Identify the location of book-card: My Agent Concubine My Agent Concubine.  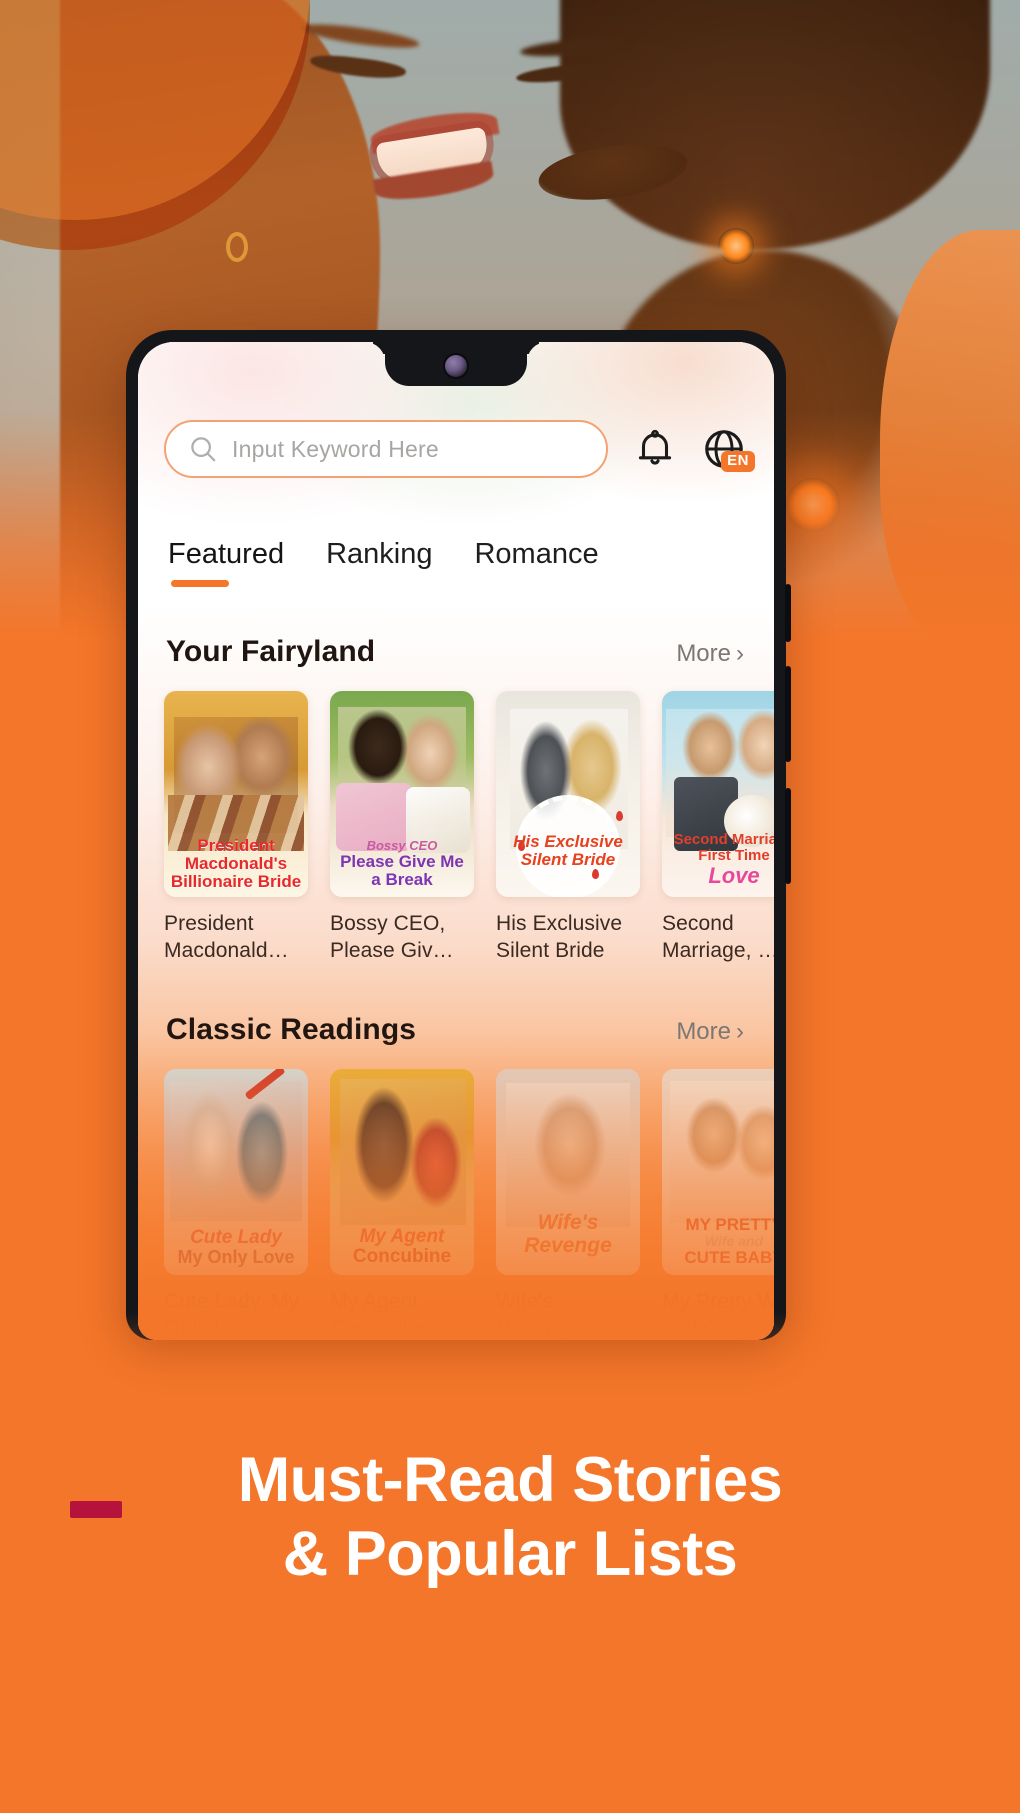
(402, 1204).